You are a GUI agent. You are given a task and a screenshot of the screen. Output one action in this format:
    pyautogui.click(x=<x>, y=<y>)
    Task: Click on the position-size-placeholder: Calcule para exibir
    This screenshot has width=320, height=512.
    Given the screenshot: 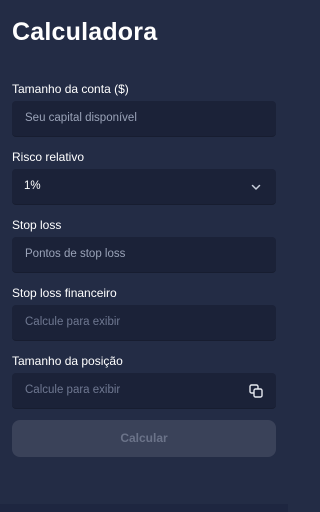 What is the action you would take?
    pyautogui.click(x=73, y=390)
    